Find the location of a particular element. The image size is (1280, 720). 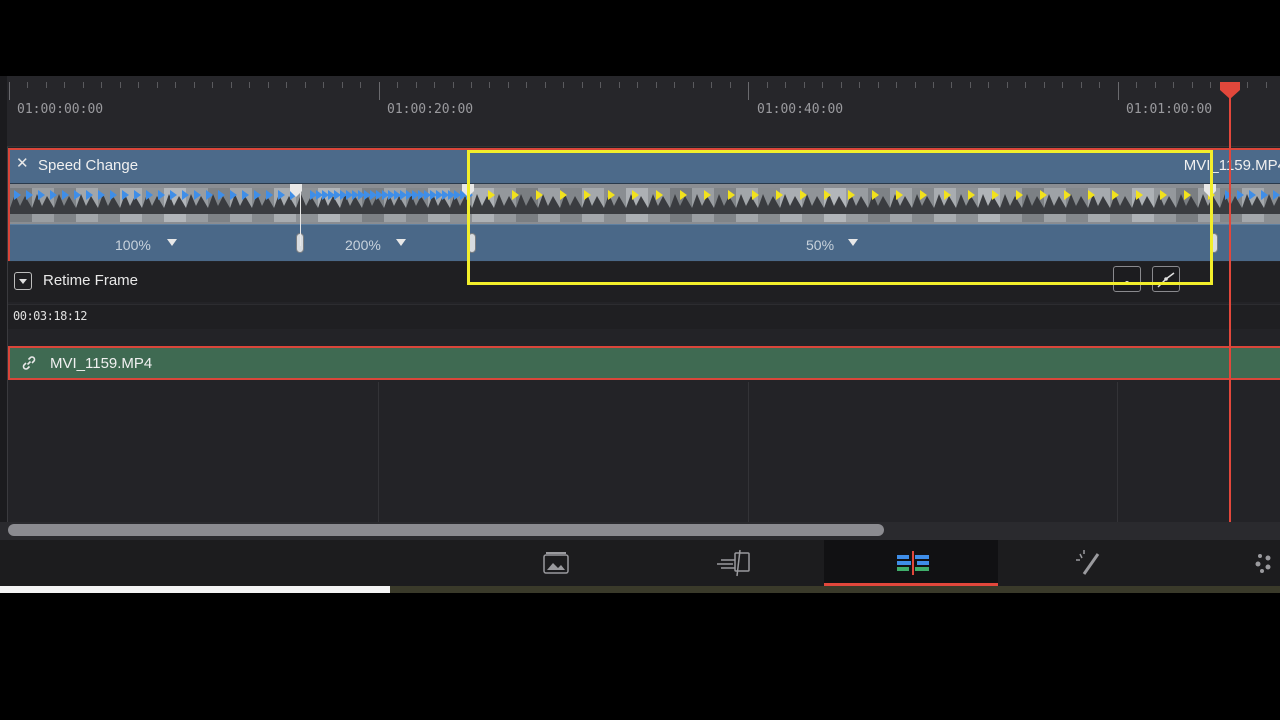

progress-fill is located at coordinates (195, 589).